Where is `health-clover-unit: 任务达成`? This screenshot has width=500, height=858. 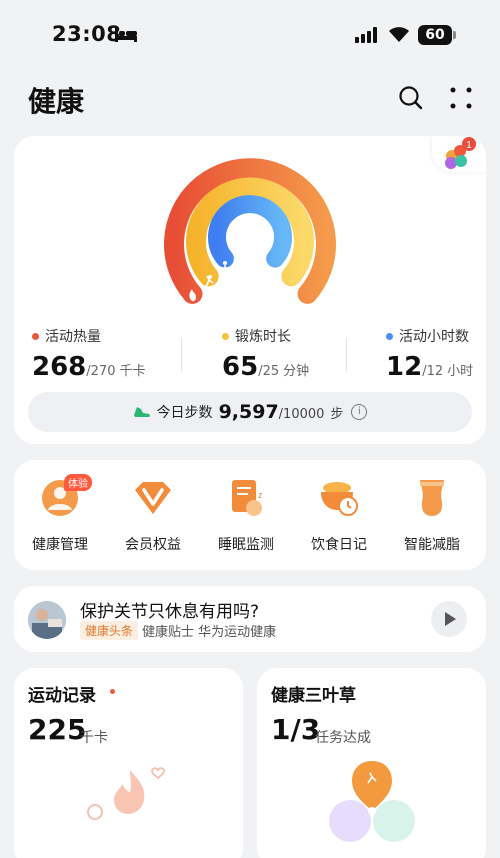 health-clover-unit: 任务达成 is located at coordinates (343, 738).